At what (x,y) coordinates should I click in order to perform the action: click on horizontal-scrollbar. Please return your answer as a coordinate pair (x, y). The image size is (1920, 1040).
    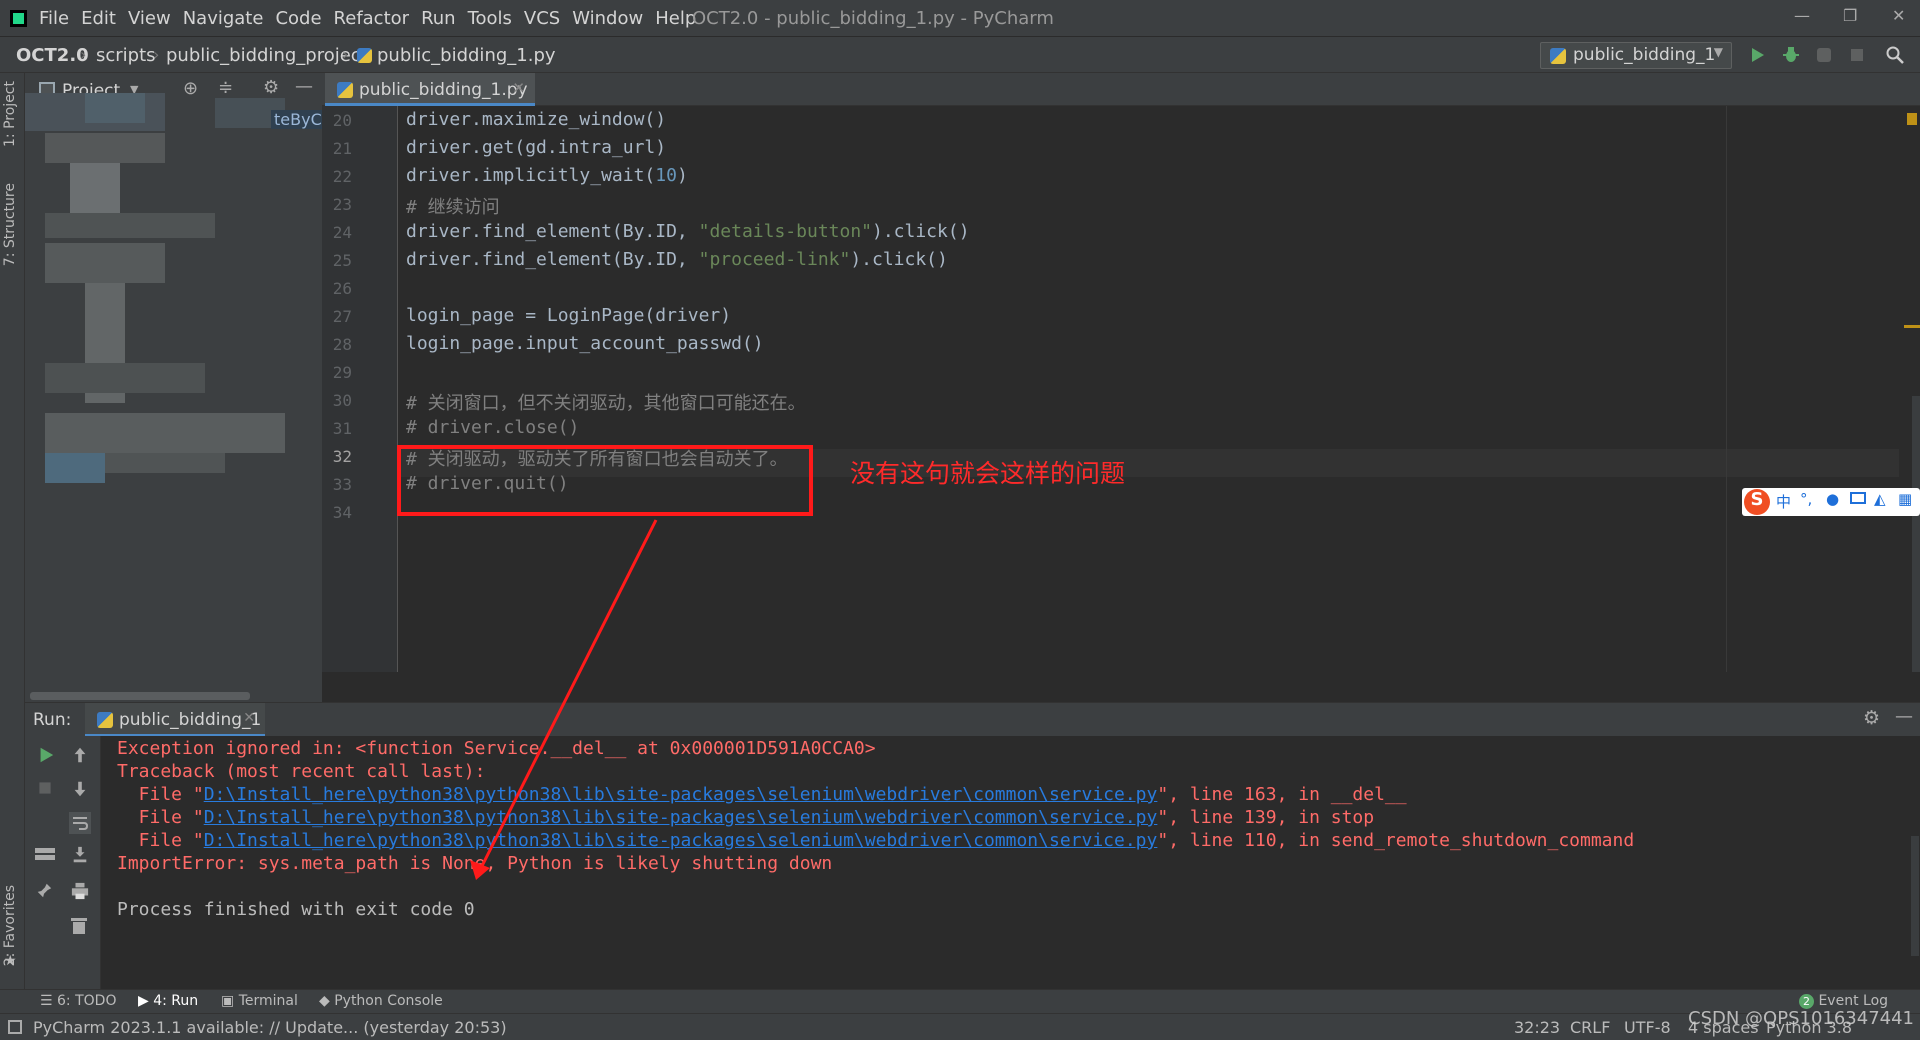
    Looking at the image, I should click on (140, 696).